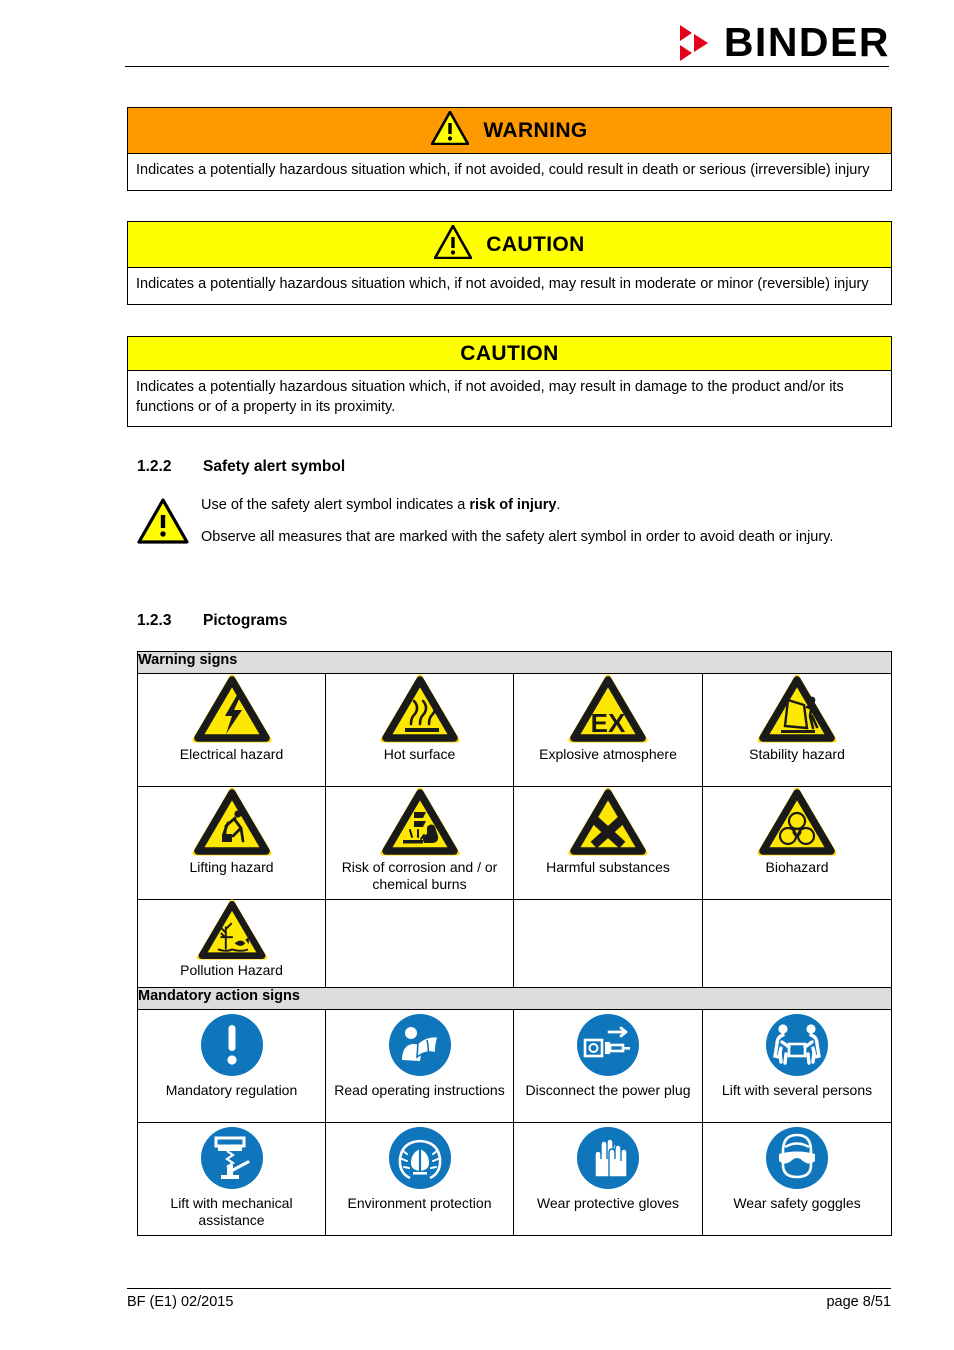 The height and width of the screenshot is (1350, 954). I want to click on lifting-hazard-icon, so click(231, 822).